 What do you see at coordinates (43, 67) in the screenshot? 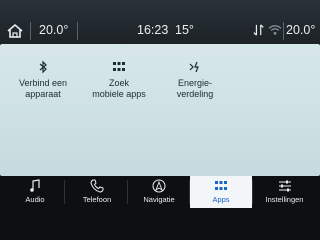
I see `bluetooth-icon` at bounding box center [43, 67].